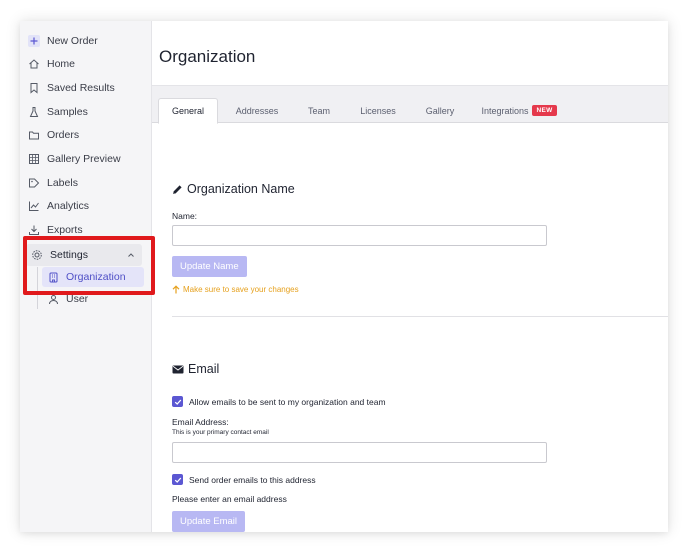  Describe the element at coordinates (62, 183) in the screenshot. I see `sidebar-item-label: Labels` at that location.